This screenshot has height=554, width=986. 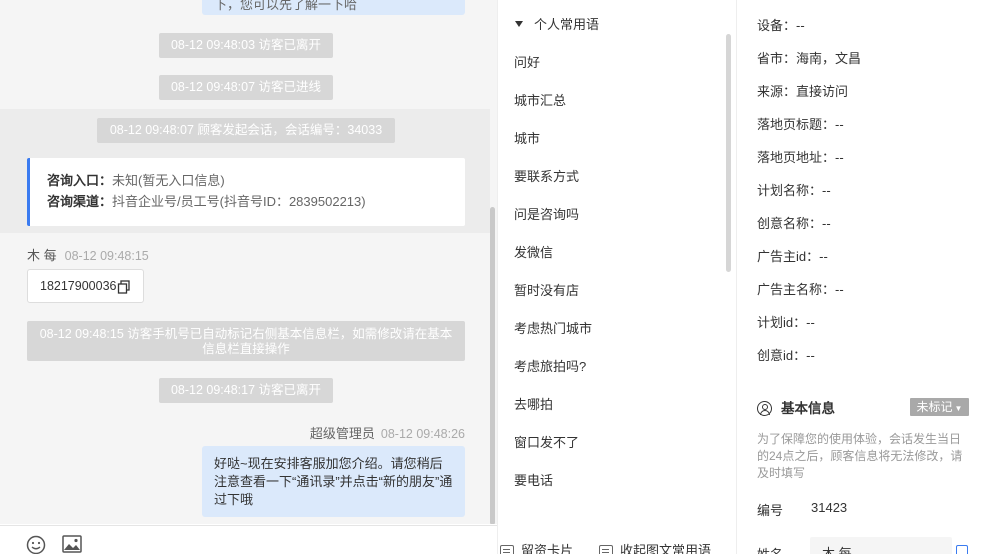 I want to click on edit-icon, so click(x=962, y=549).